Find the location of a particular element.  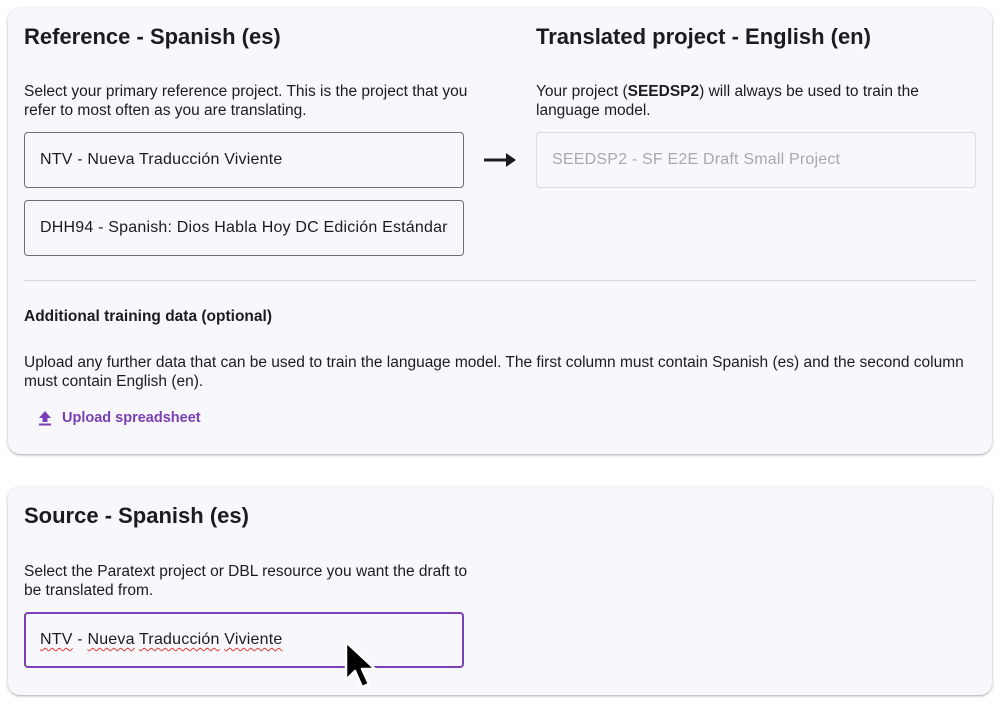

section-divider is located at coordinates (500, 280).